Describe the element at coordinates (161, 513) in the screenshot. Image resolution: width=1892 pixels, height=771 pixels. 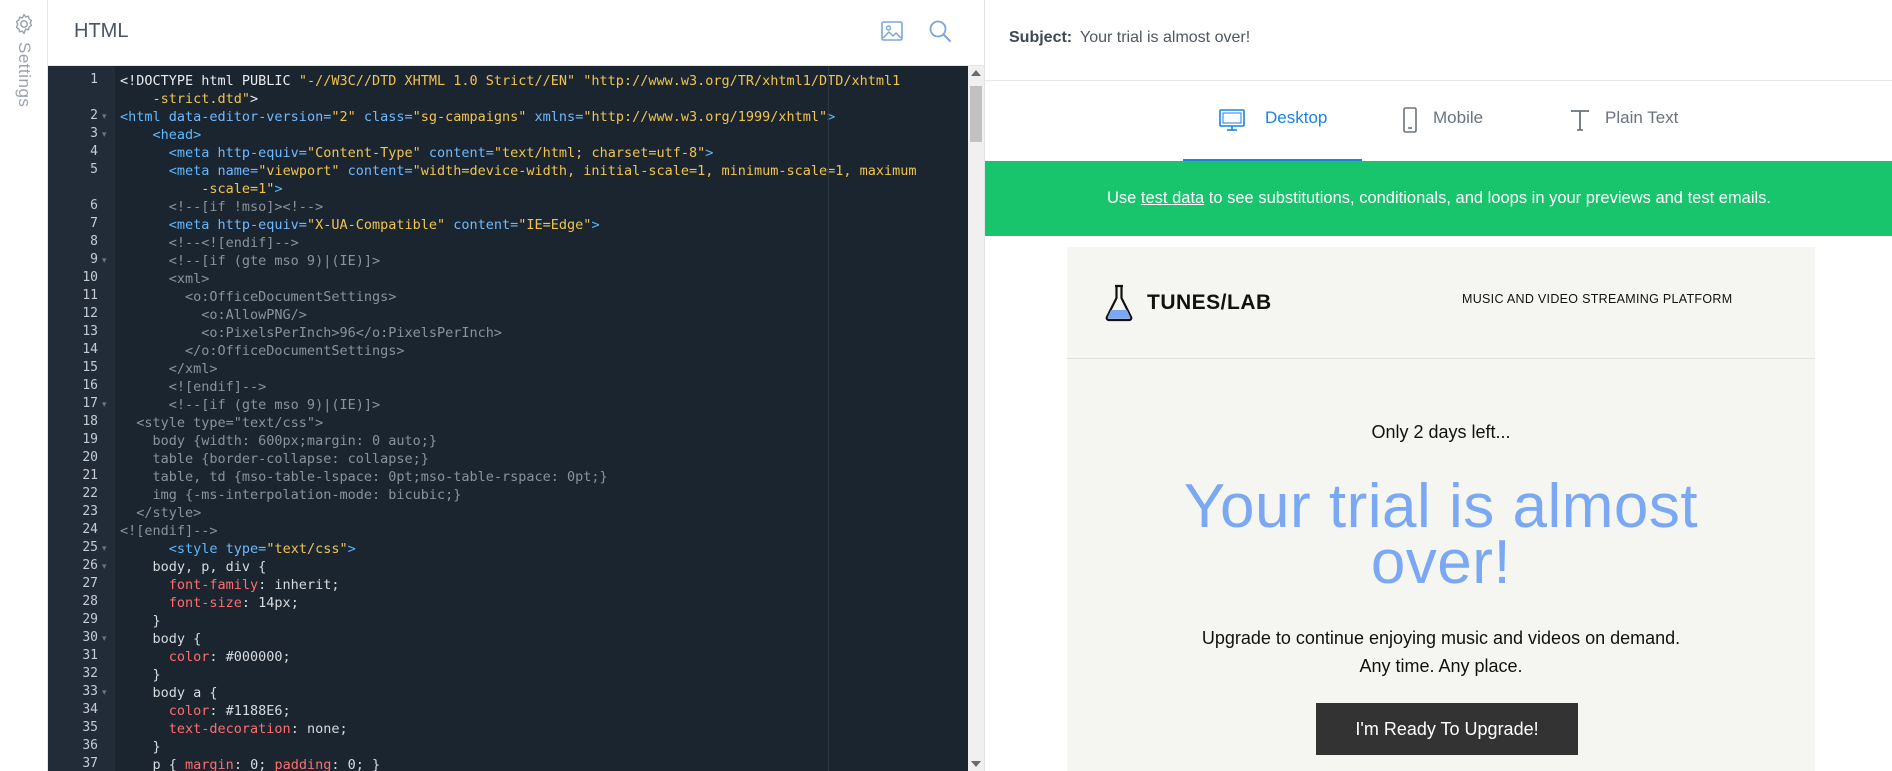
I see `code-token: </style>` at that location.